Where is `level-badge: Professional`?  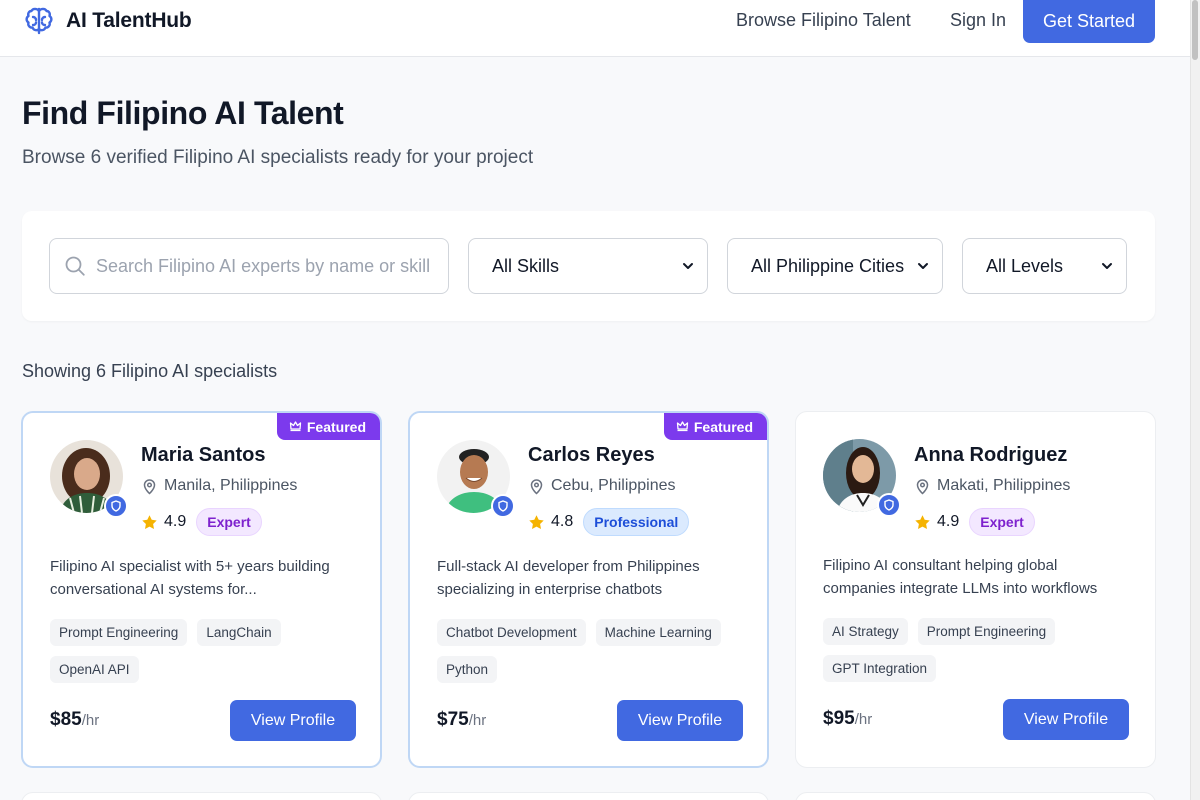
level-badge: Professional is located at coordinates (636, 522).